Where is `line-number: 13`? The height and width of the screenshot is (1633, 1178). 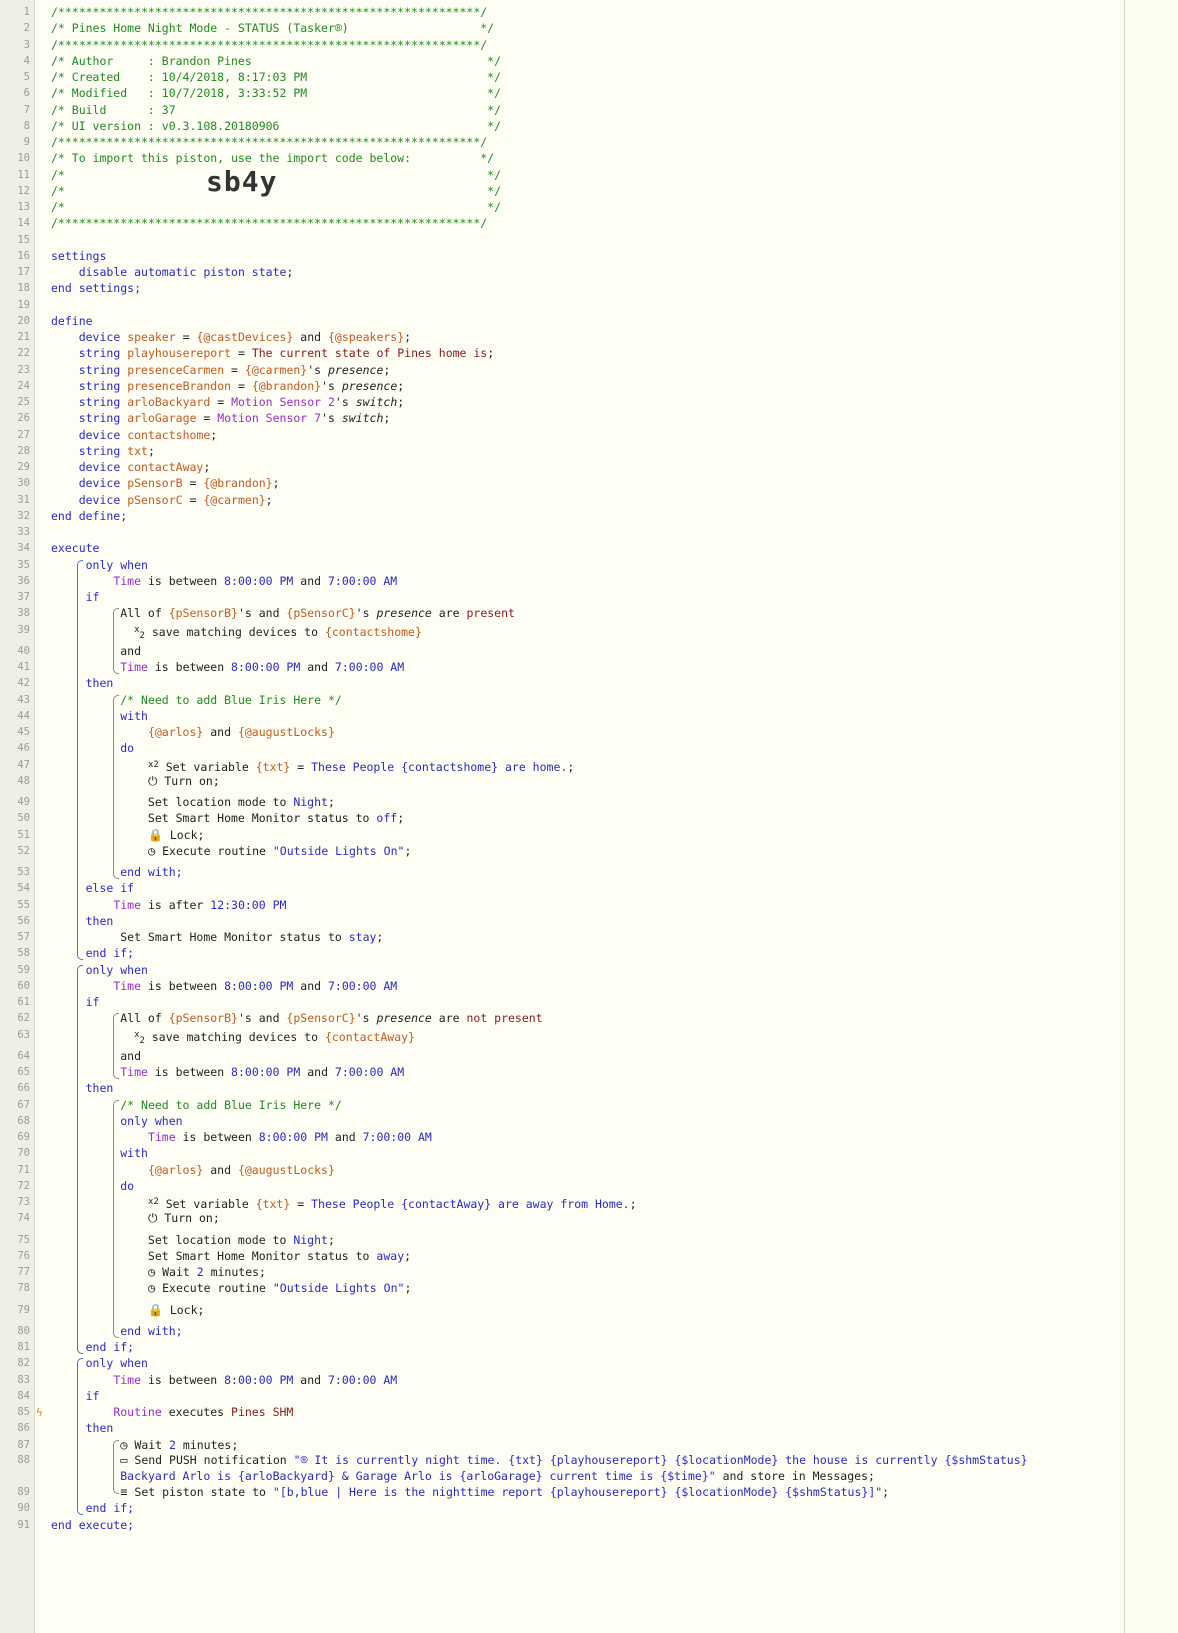
line-number: 13 is located at coordinates (23, 207).